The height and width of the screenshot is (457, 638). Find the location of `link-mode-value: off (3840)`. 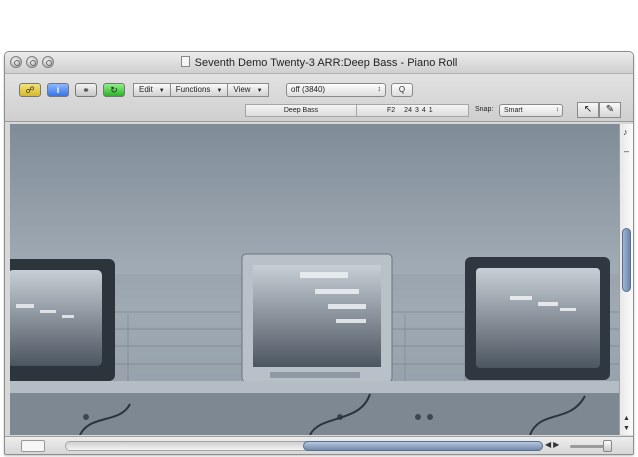

link-mode-value: off (3840) is located at coordinates (308, 89).